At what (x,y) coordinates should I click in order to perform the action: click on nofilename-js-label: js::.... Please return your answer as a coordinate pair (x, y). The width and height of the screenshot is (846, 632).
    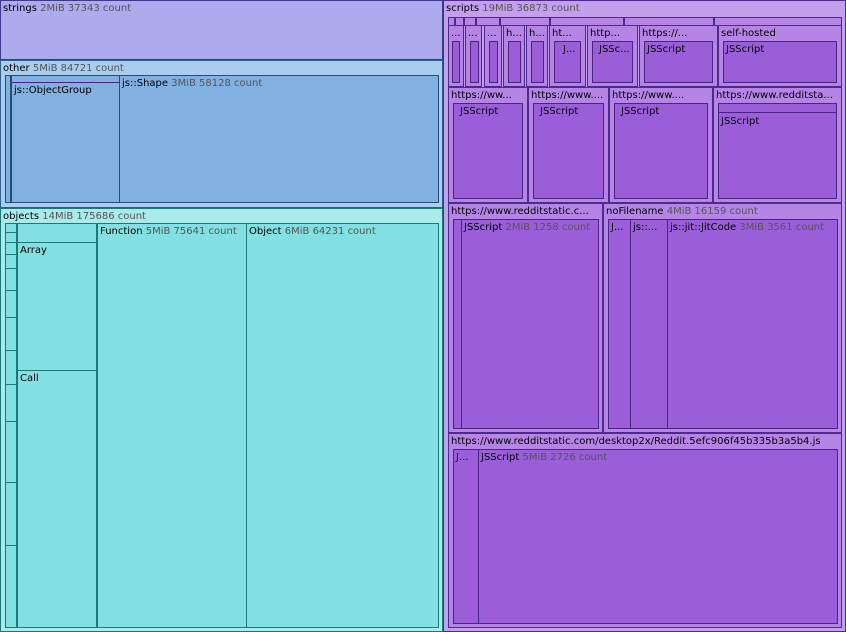
    Looking at the image, I should click on (645, 227).